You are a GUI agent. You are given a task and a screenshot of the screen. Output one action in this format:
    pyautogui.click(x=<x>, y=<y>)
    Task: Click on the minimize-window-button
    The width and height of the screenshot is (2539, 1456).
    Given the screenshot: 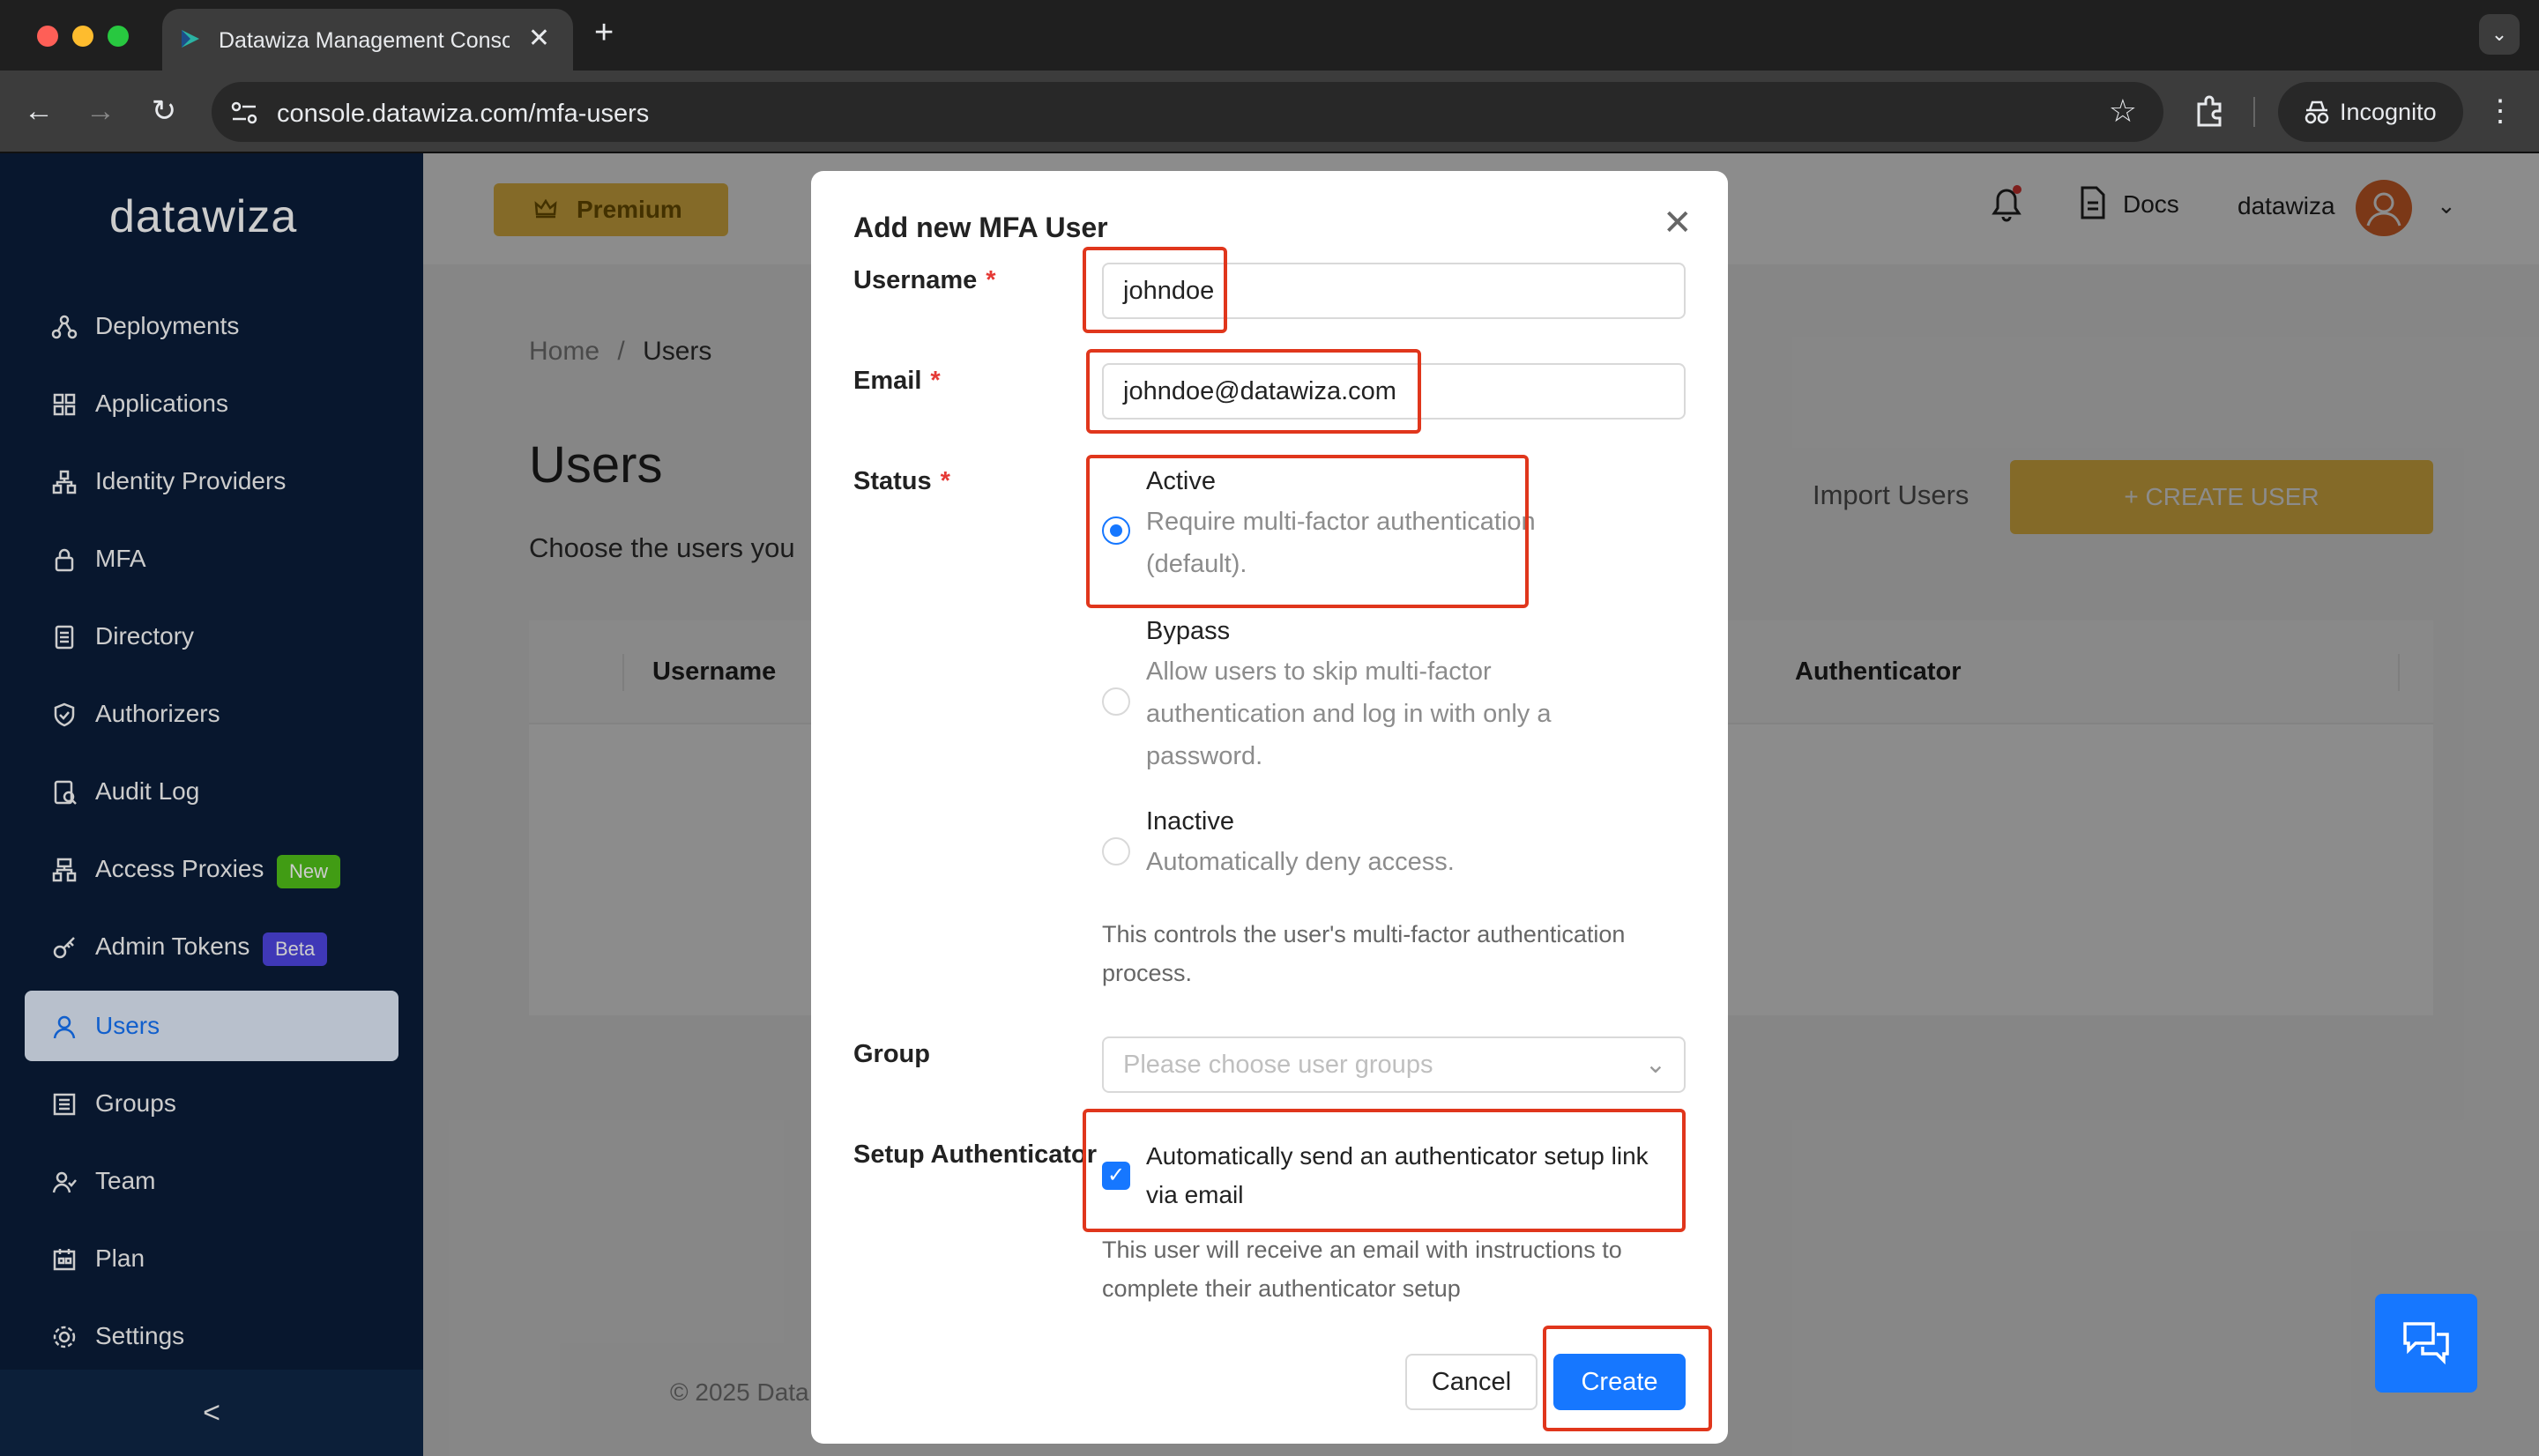 What is the action you would take?
    pyautogui.click(x=82, y=36)
    